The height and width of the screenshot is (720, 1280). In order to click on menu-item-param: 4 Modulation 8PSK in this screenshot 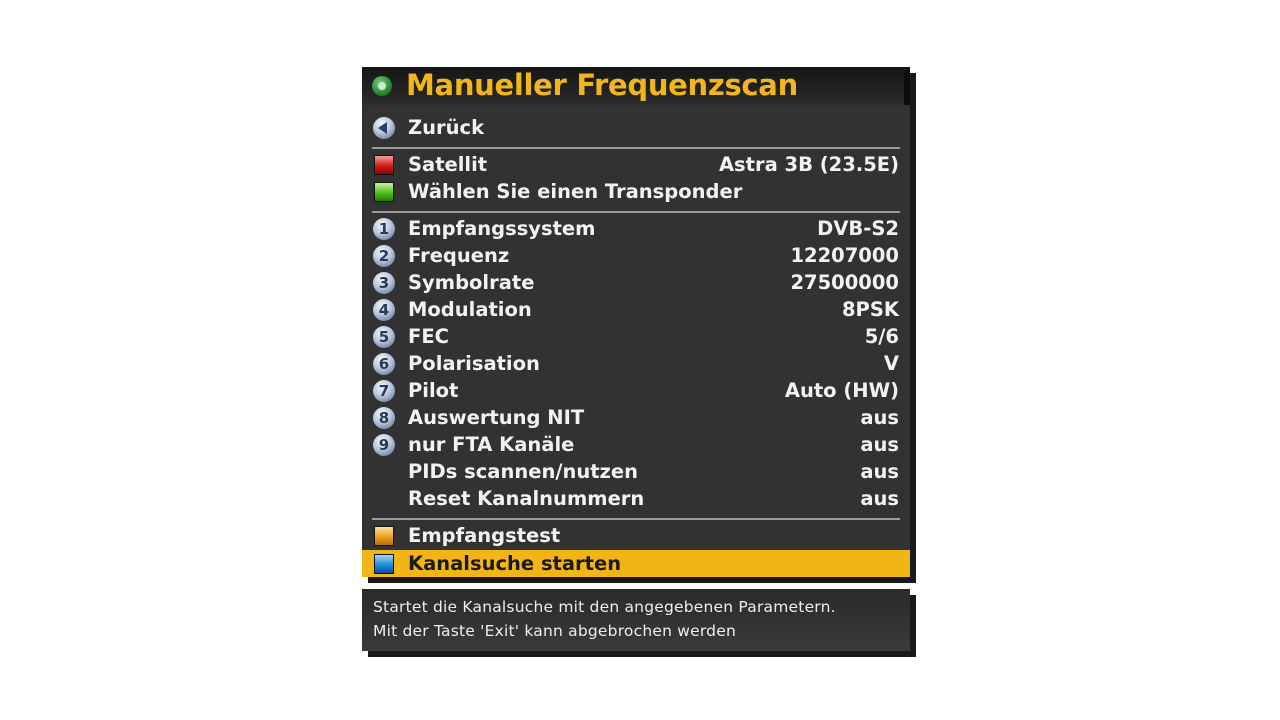, I will do `click(636, 309)`.